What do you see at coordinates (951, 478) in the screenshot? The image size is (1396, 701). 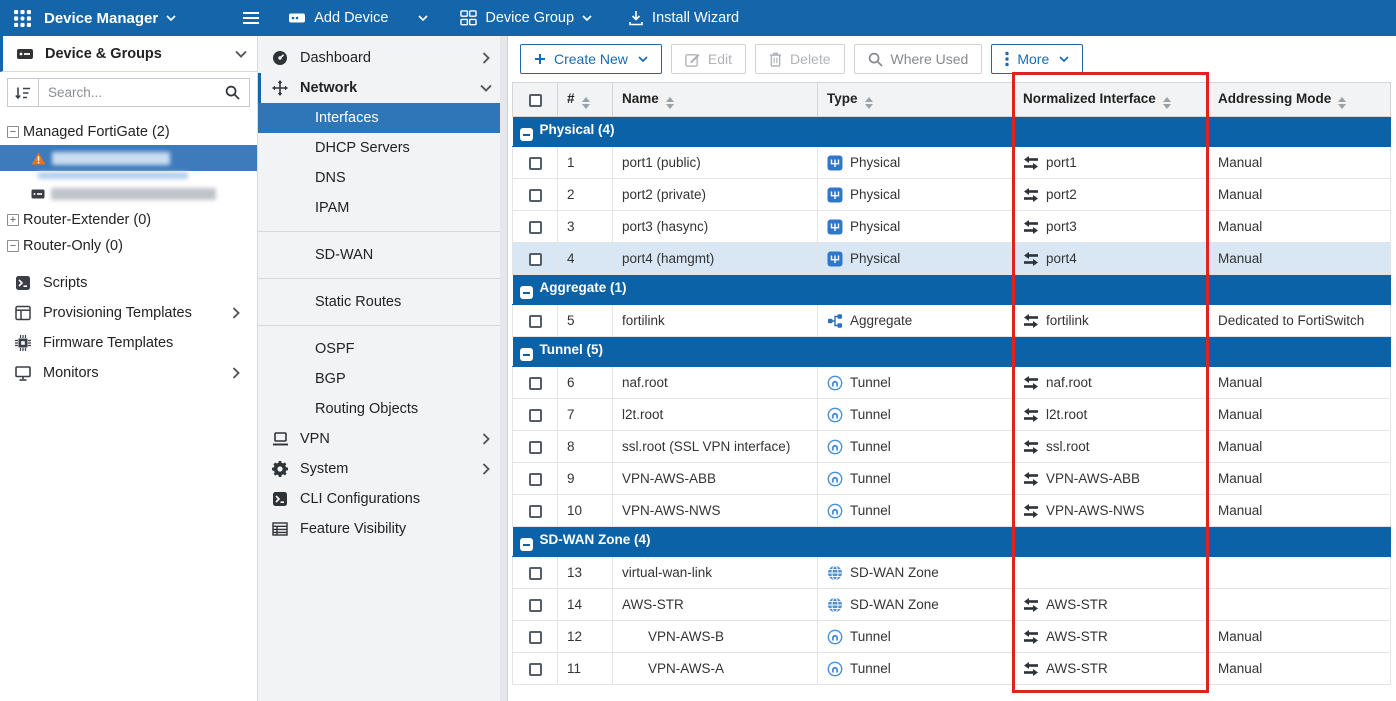 I see `table-row: 9 VPN-AWS-ABB Tunnel VPN-AWS-ABB Manual` at bounding box center [951, 478].